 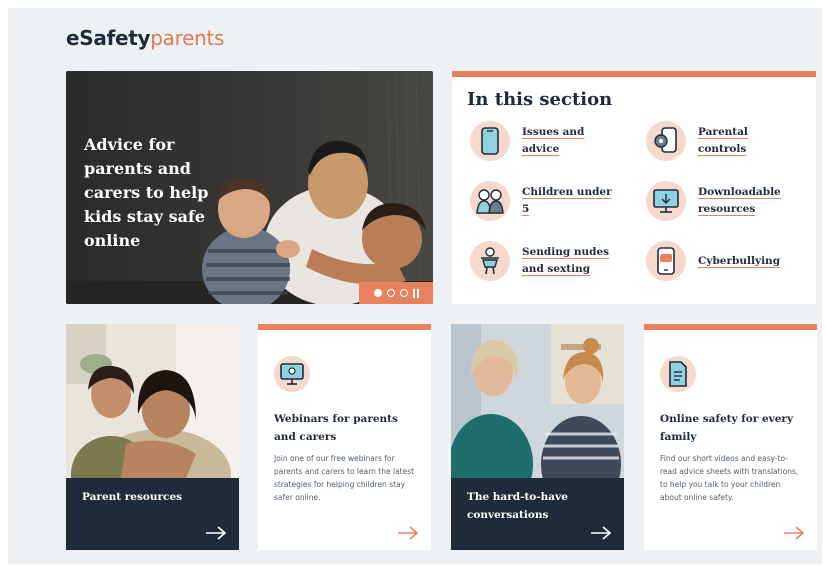 I want to click on phone-message-icon, so click(x=666, y=261).